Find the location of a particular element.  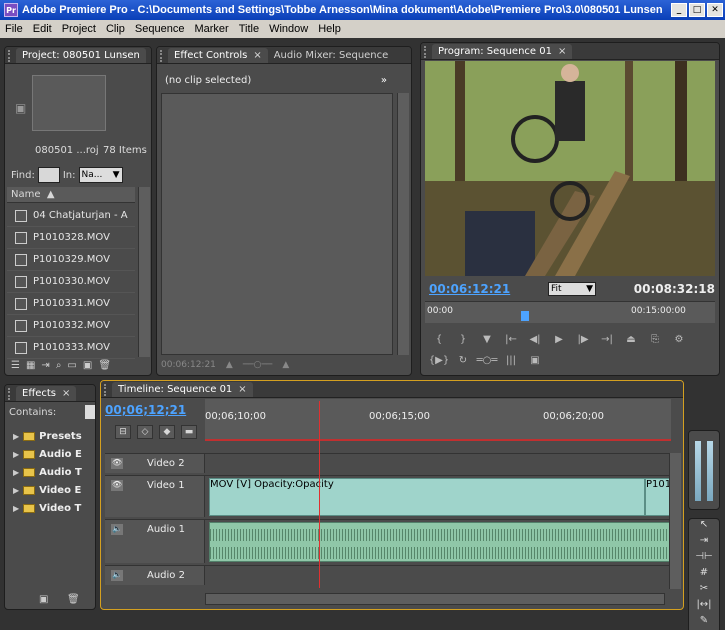

trim-icon: ⚙ is located at coordinates (679, 339).